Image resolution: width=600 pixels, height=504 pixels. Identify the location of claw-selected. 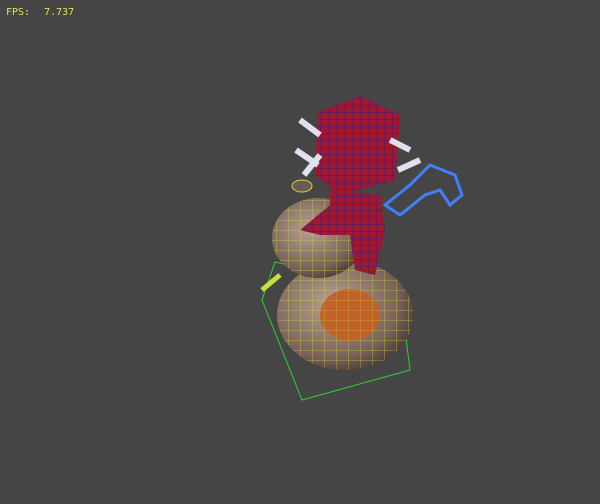
(423, 190).